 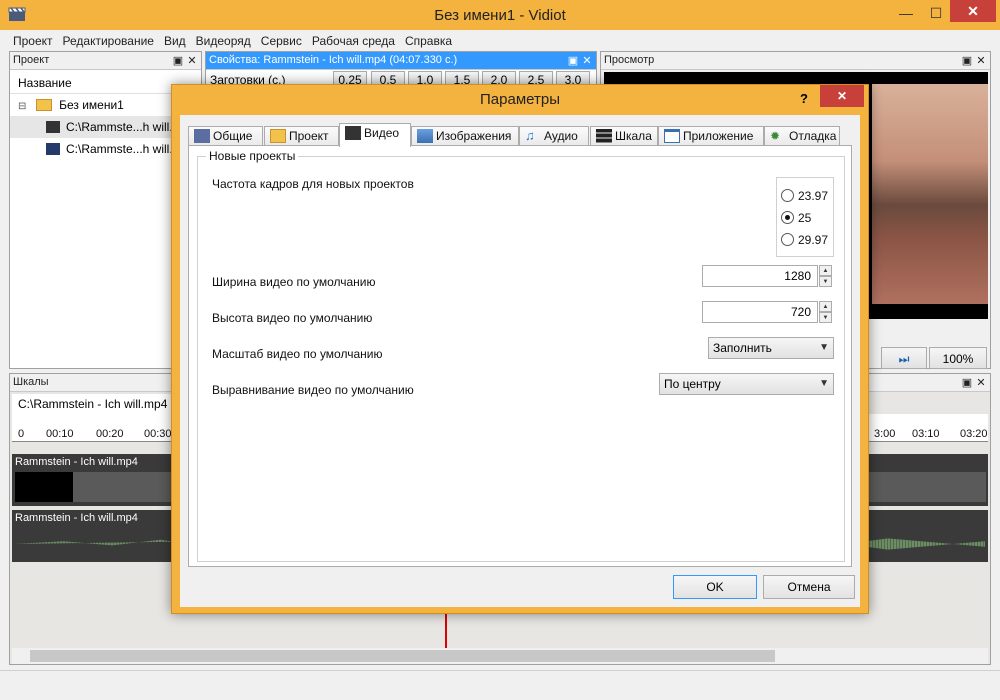 What do you see at coordinates (313, 390) in the screenshot?
I see `align-label: Выравнивание видео по умолчанию` at bounding box center [313, 390].